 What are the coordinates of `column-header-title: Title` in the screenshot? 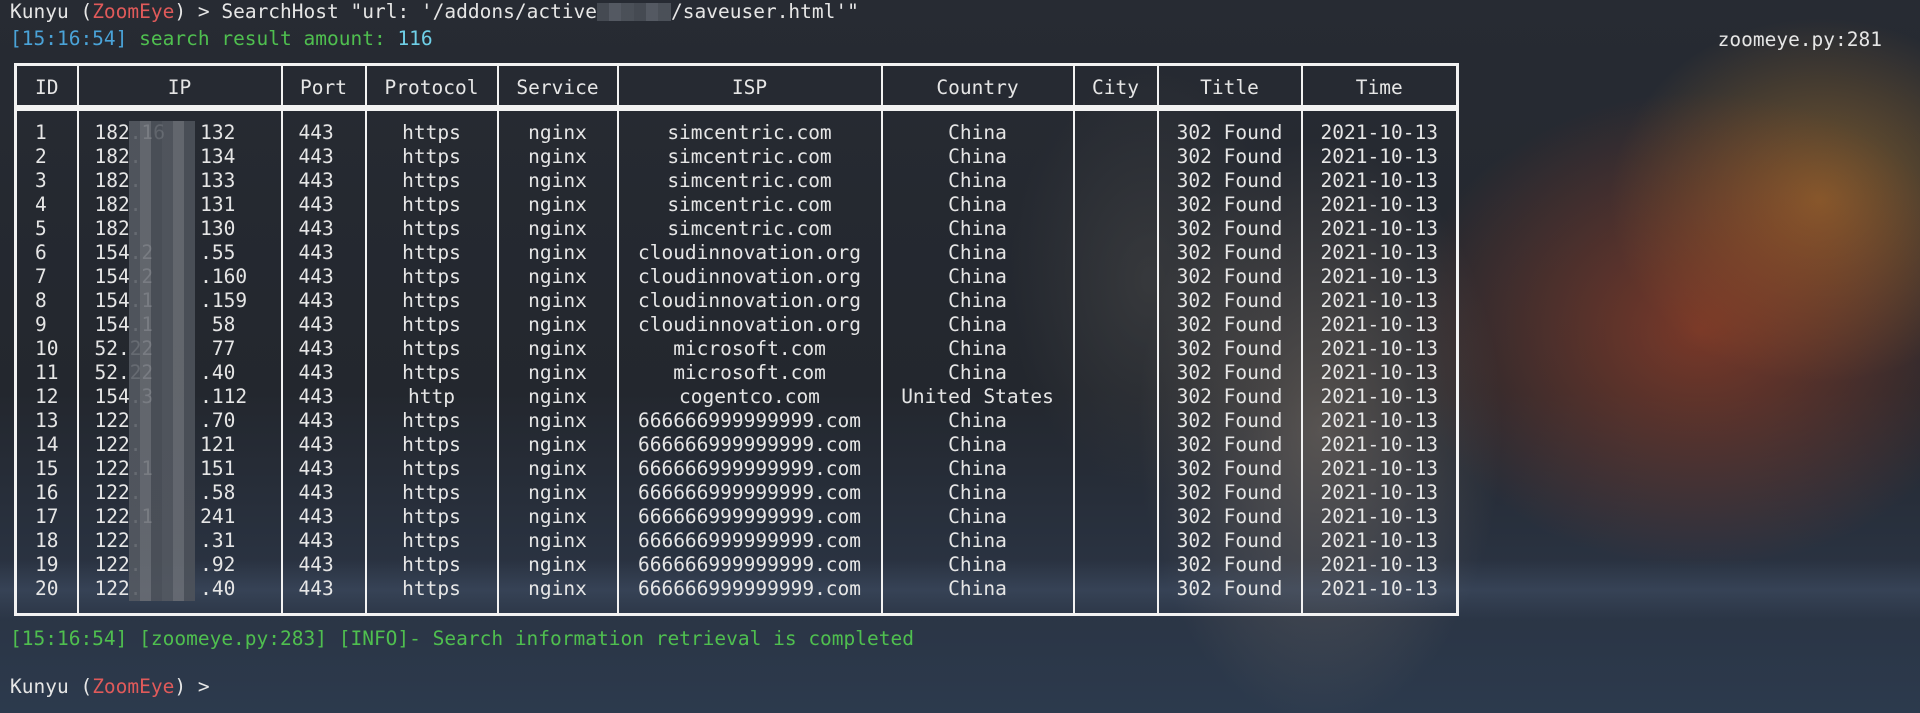 It's located at (1229, 87).